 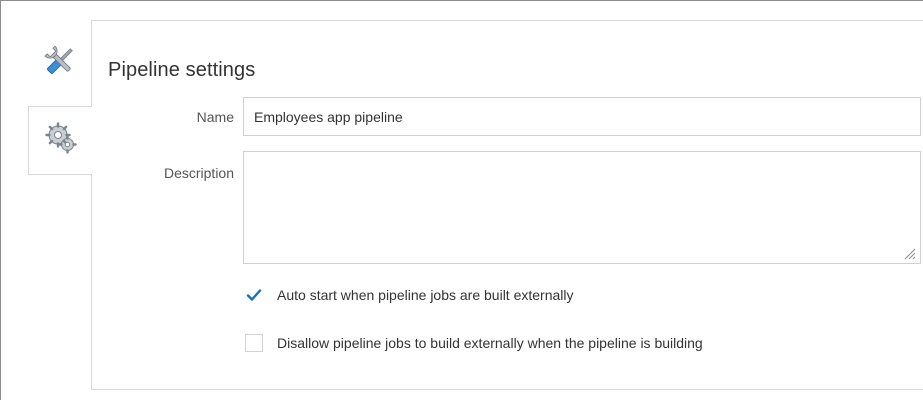 What do you see at coordinates (909, 253) in the screenshot?
I see `resize-grip-icon` at bounding box center [909, 253].